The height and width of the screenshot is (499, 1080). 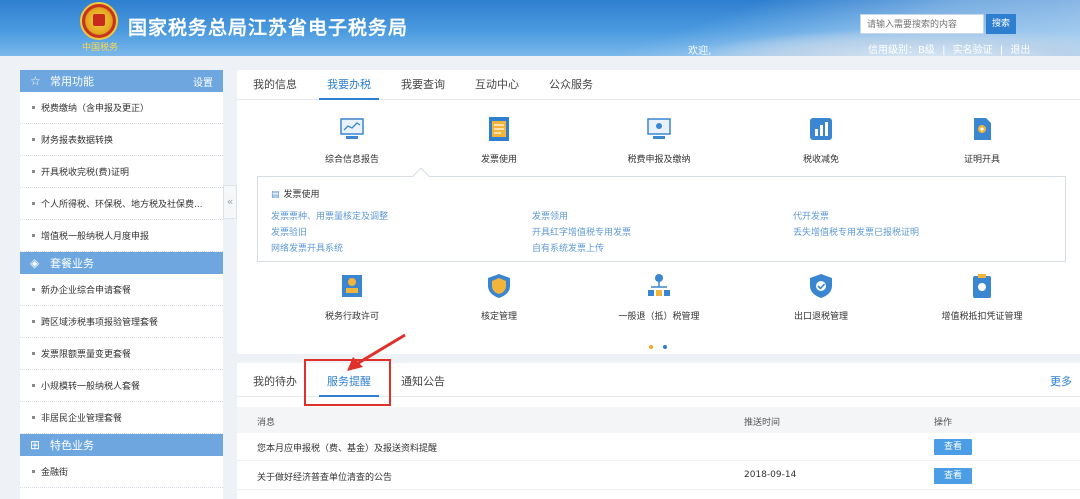 What do you see at coordinates (100, 48) in the screenshot?
I see `emblem-text: 中国税务` at bounding box center [100, 48].